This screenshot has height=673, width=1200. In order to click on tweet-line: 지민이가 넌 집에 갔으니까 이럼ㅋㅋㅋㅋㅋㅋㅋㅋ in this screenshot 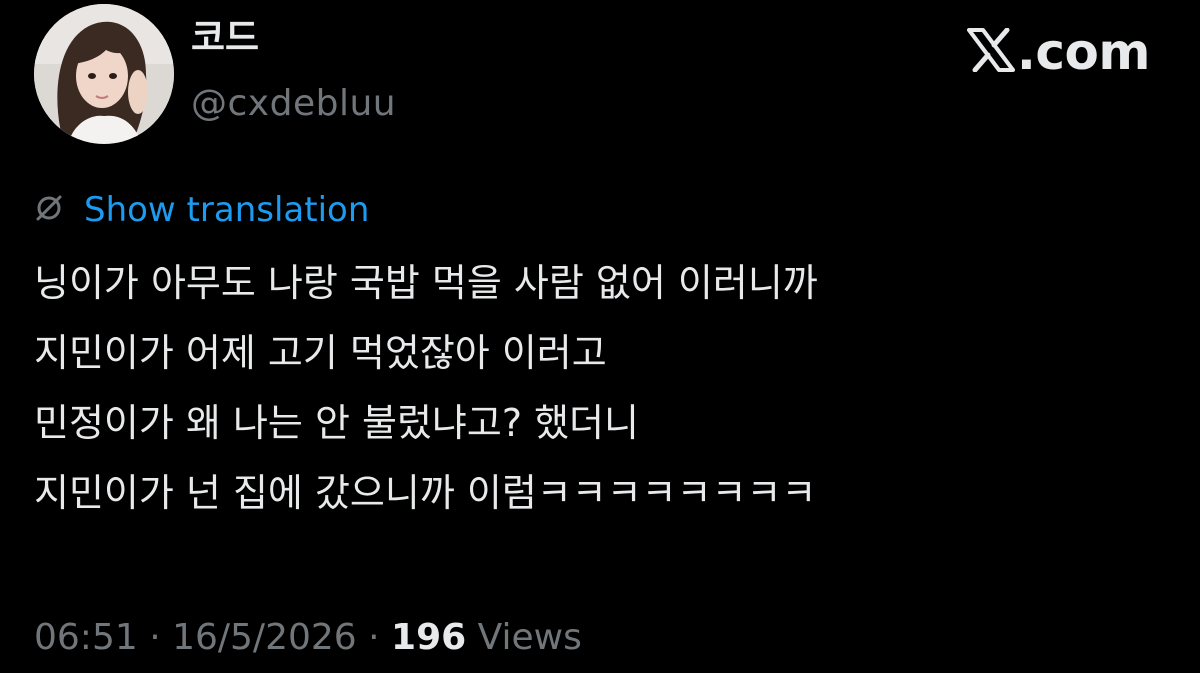, I will do `click(425, 493)`.